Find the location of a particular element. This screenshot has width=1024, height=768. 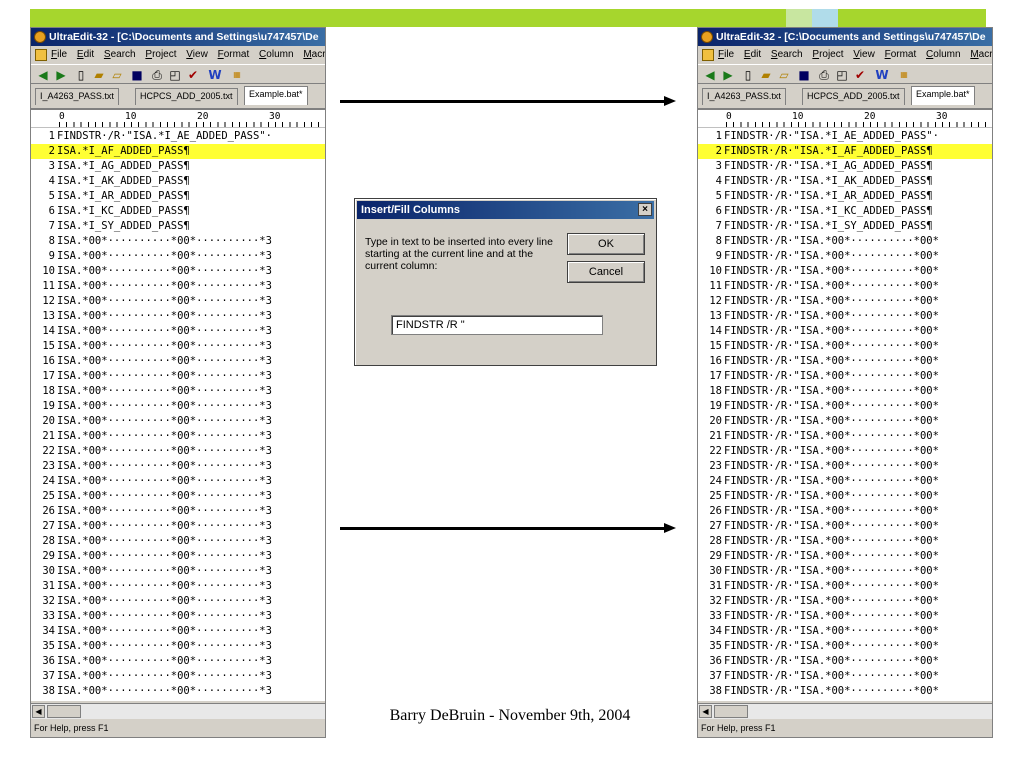

code-line: 5 FINDSTR·/R·"ISA.*I_AR_ADDED_PASS¶ is located at coordinates (845, 196).